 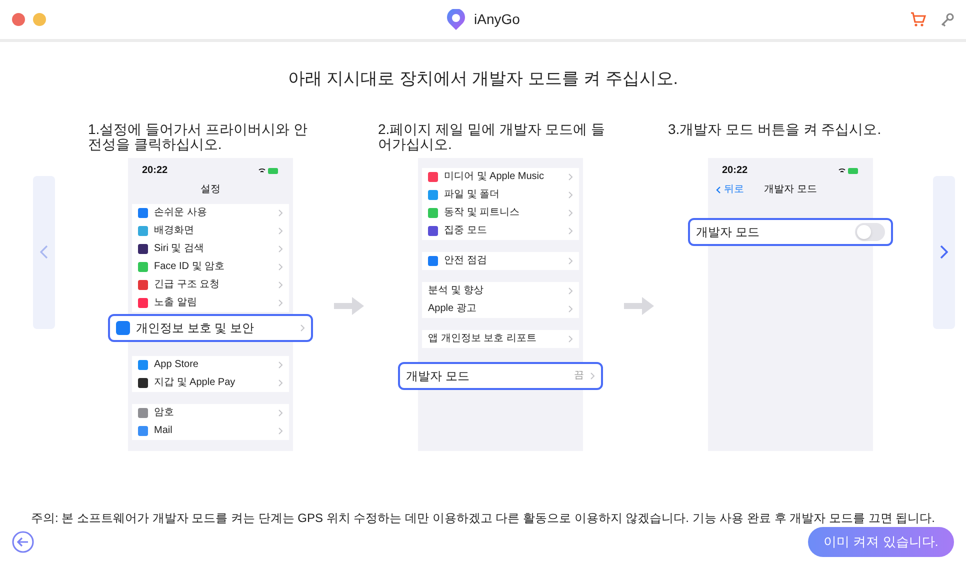 I want to click on settings-row: 파일 및 폴더, so click(x=500, y=195).